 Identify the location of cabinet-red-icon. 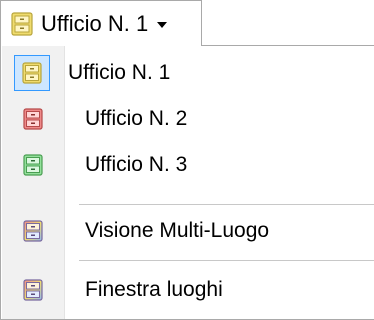
(33, 119).